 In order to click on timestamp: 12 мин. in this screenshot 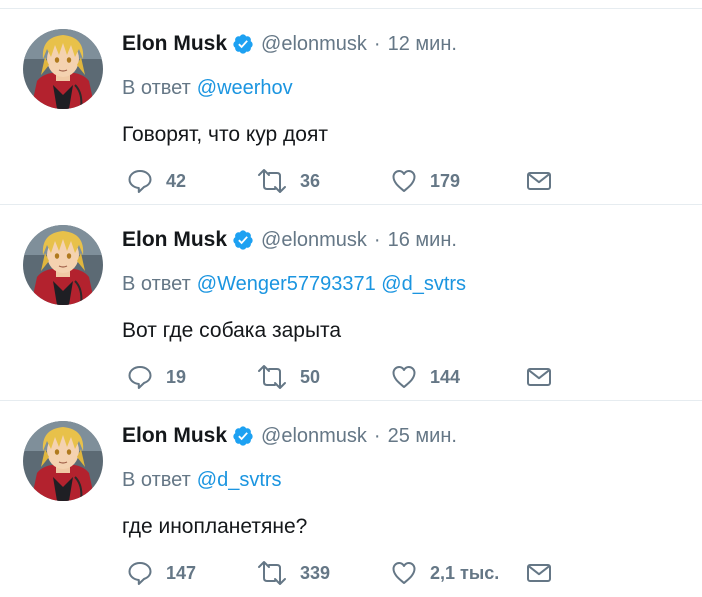, I will do `click(422, 44)`.